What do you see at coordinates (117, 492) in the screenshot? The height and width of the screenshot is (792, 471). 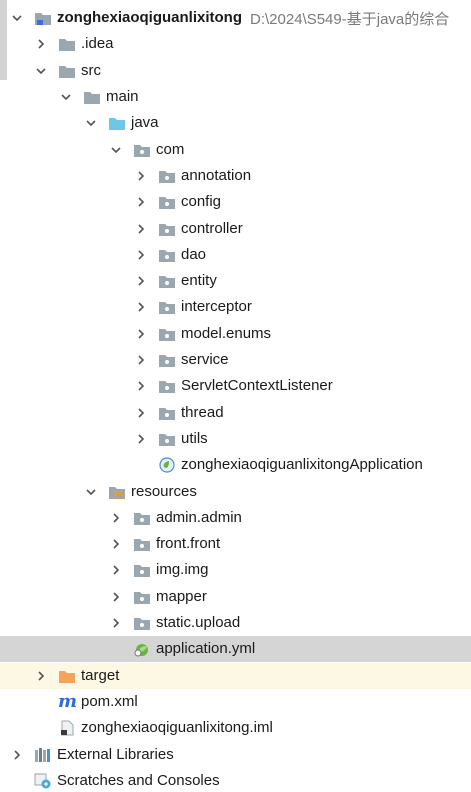 I see `resources-folder-icon` at bounding box center [117, 492].